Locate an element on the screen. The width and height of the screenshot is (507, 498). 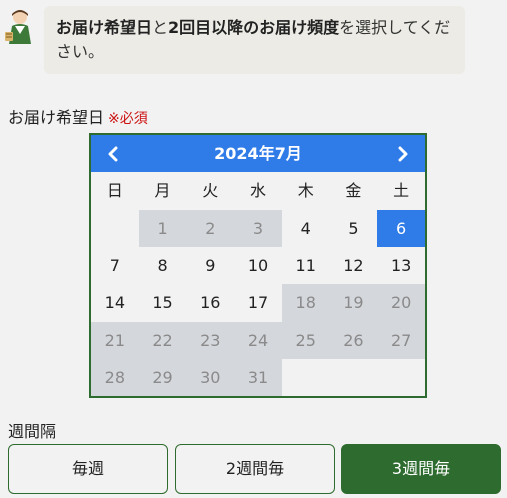
chevron-right-icon is located at coordinates (403, 153).